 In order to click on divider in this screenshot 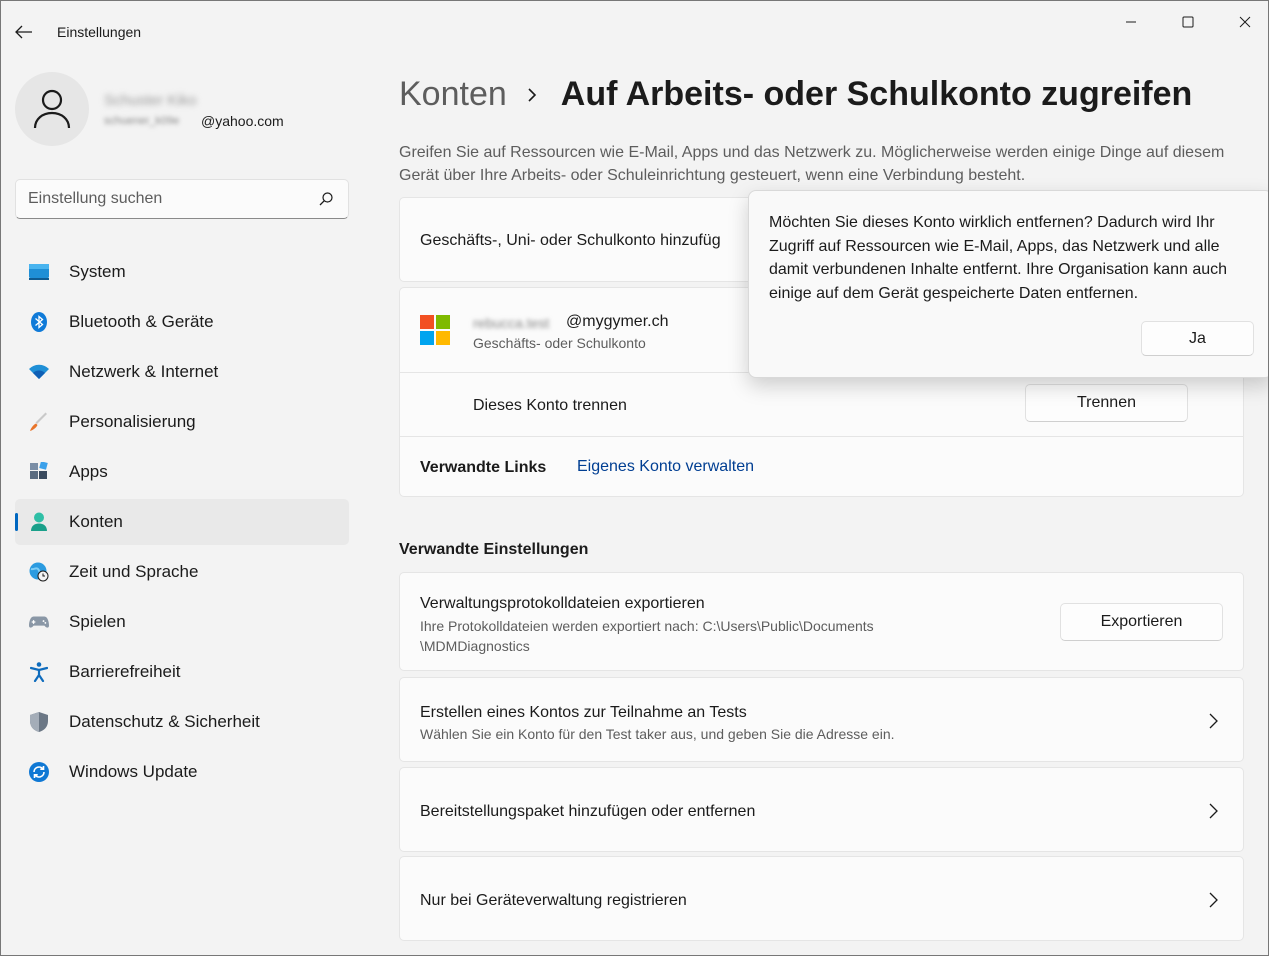, I will do `click(821, 436)`.